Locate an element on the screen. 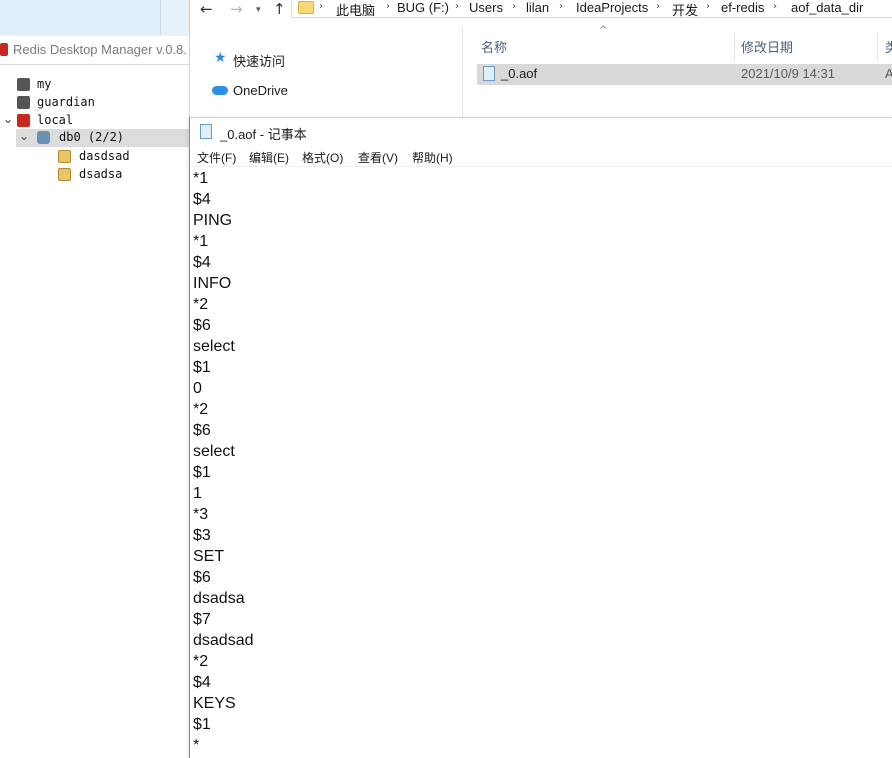 The width and height of the screenshot is (892, 758). text-line: *3 is located at coordinates (201, 514).